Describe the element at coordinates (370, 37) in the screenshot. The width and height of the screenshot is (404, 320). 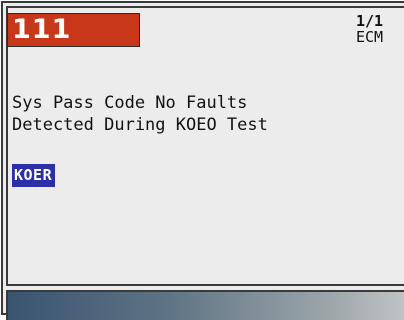
I see `module-label: ECM` at that location.